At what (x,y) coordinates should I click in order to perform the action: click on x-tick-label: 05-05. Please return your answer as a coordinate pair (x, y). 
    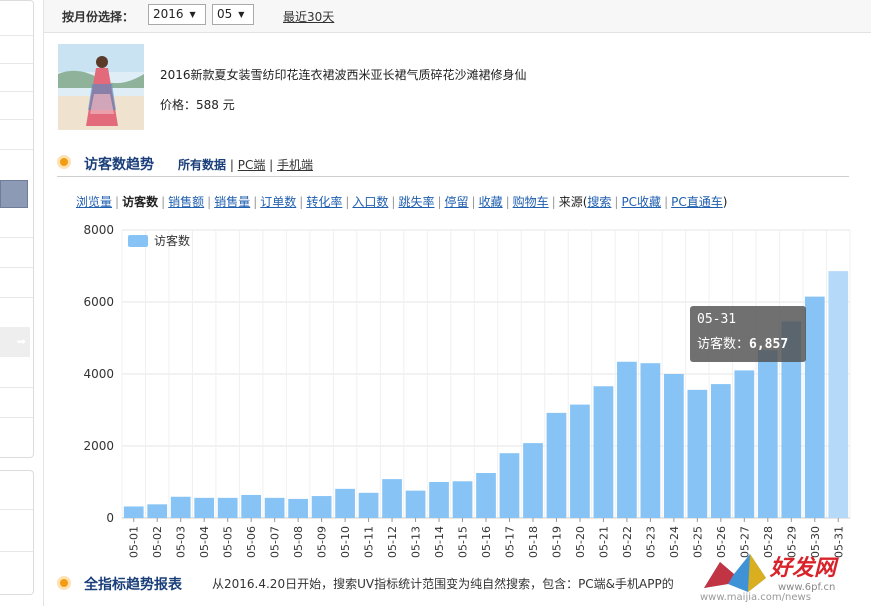
    Looking at the image, I should click on (228, 542).